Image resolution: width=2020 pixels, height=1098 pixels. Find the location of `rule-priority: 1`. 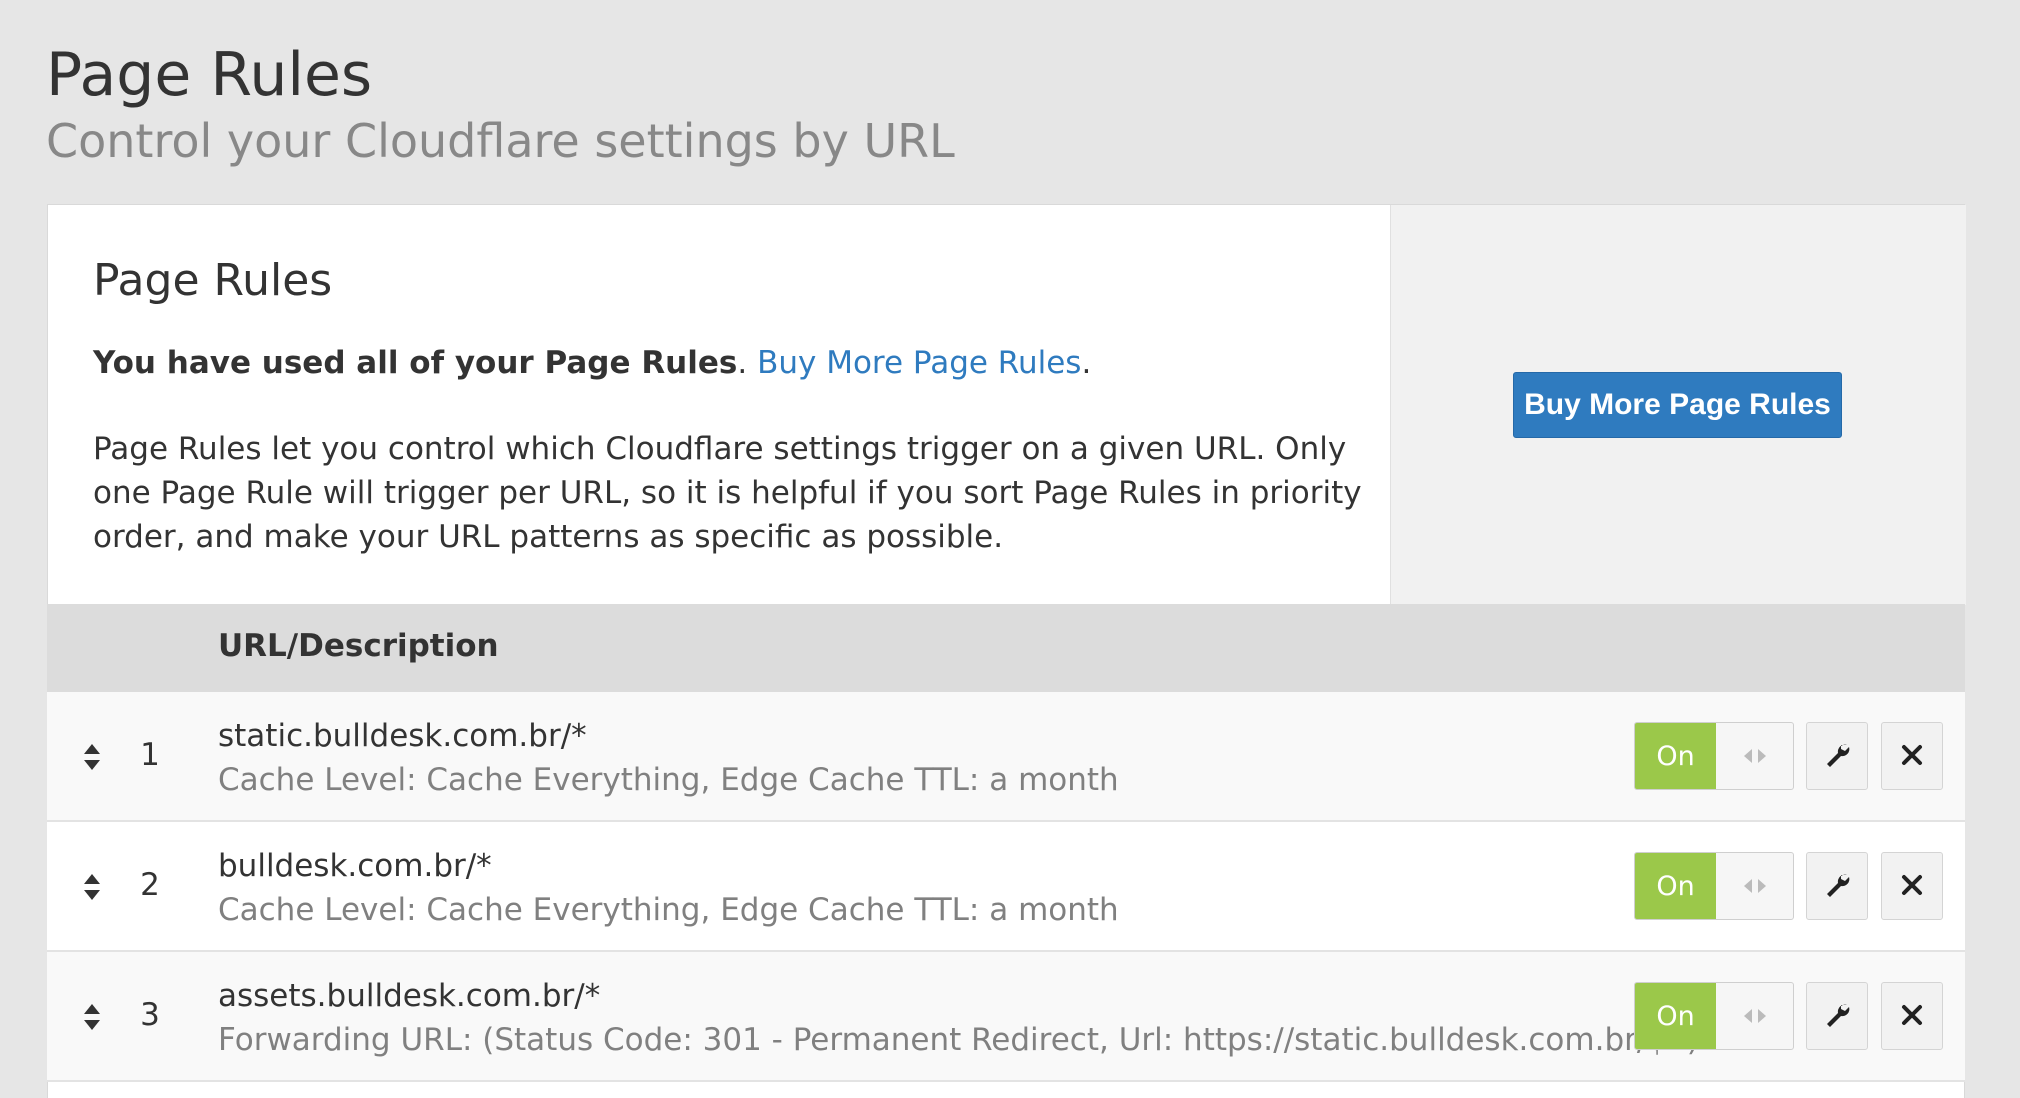

rule-priority: 1 is located at coordinates (150, 755).